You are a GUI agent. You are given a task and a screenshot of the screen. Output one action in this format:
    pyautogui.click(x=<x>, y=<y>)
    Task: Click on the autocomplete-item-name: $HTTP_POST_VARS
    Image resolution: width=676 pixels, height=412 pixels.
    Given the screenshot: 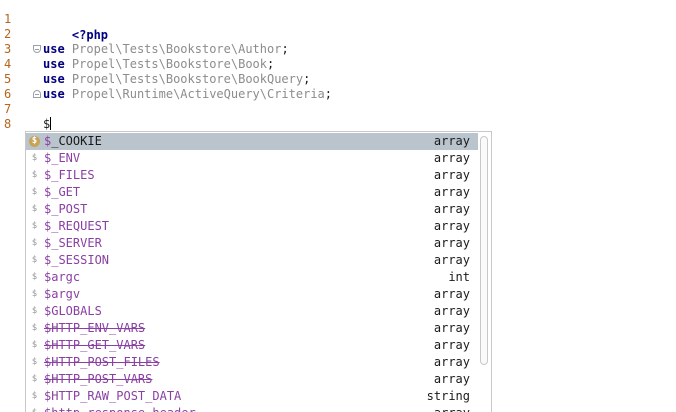 What is the action you would take?
    pyautogui.click(x=98, y=379)
    